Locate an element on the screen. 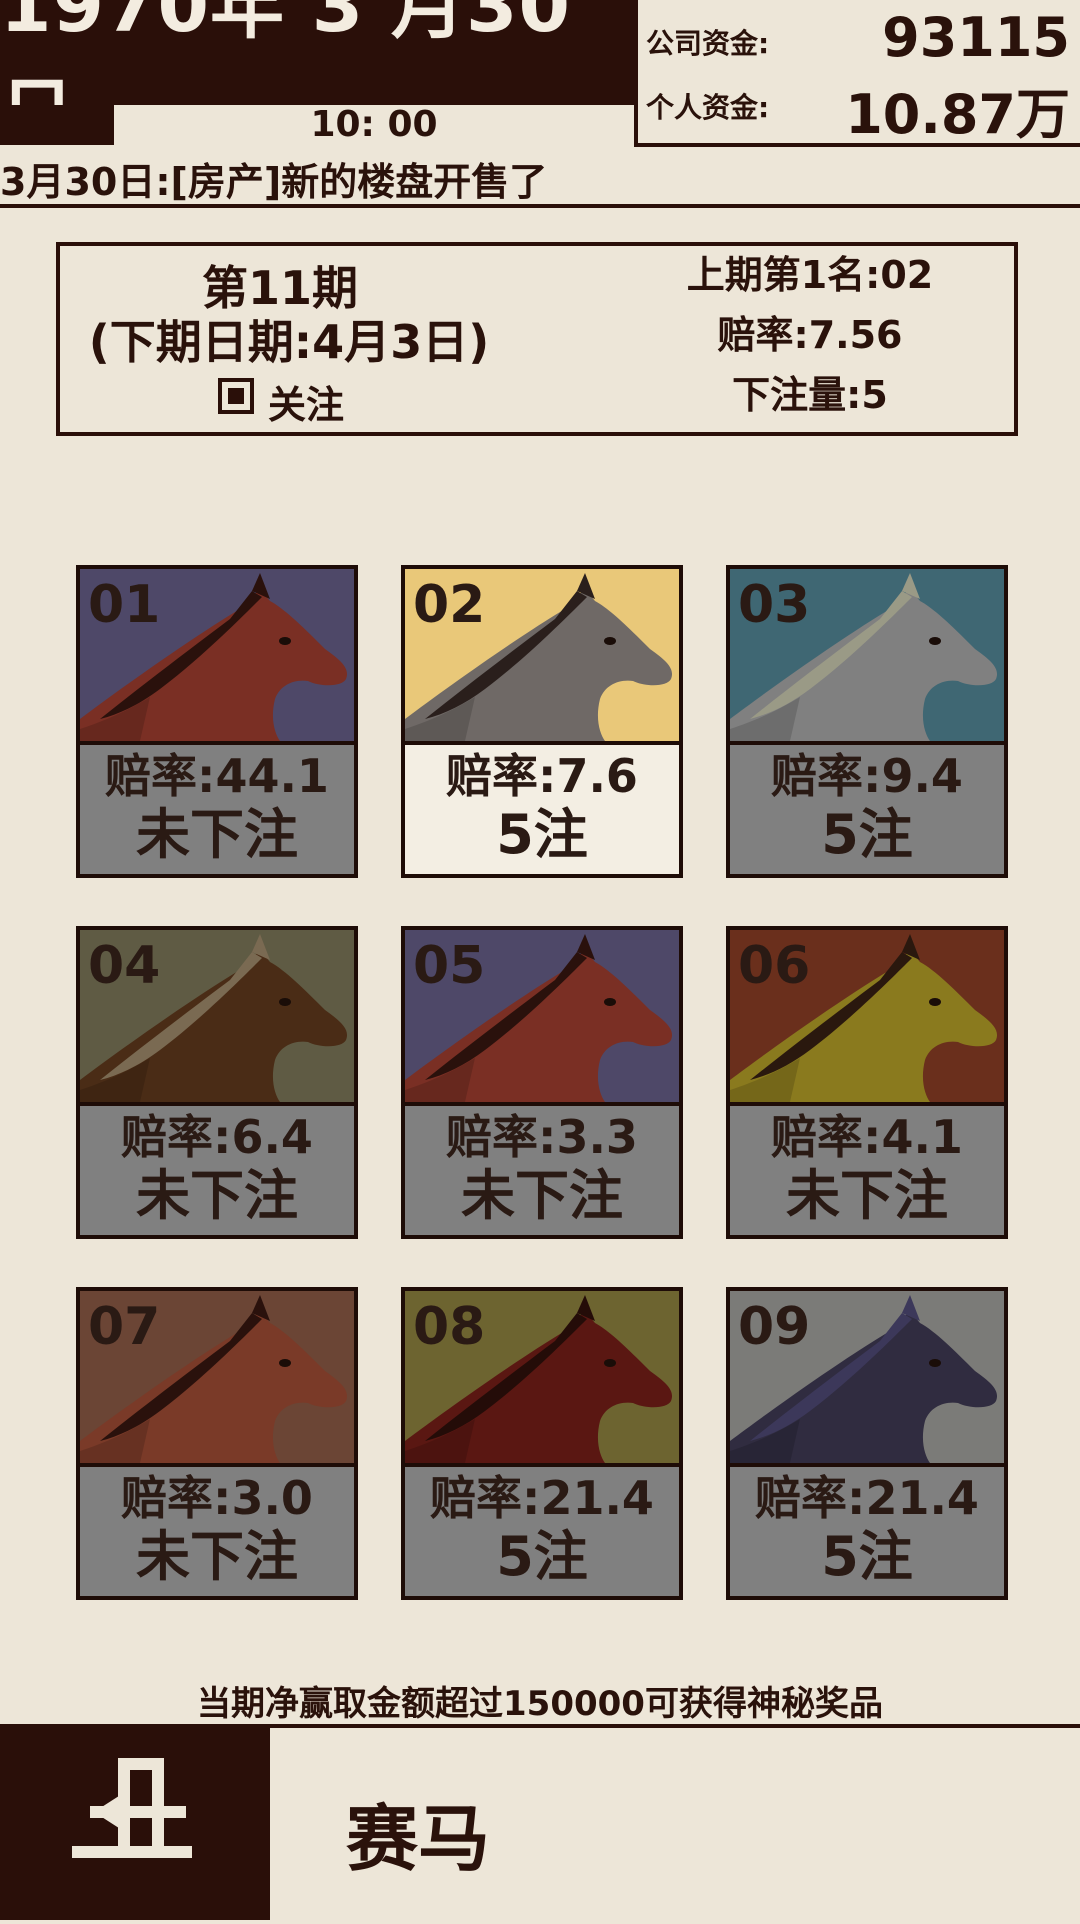  horse-odds: 赔率:3.0 is located at coordinates (217, 1498).